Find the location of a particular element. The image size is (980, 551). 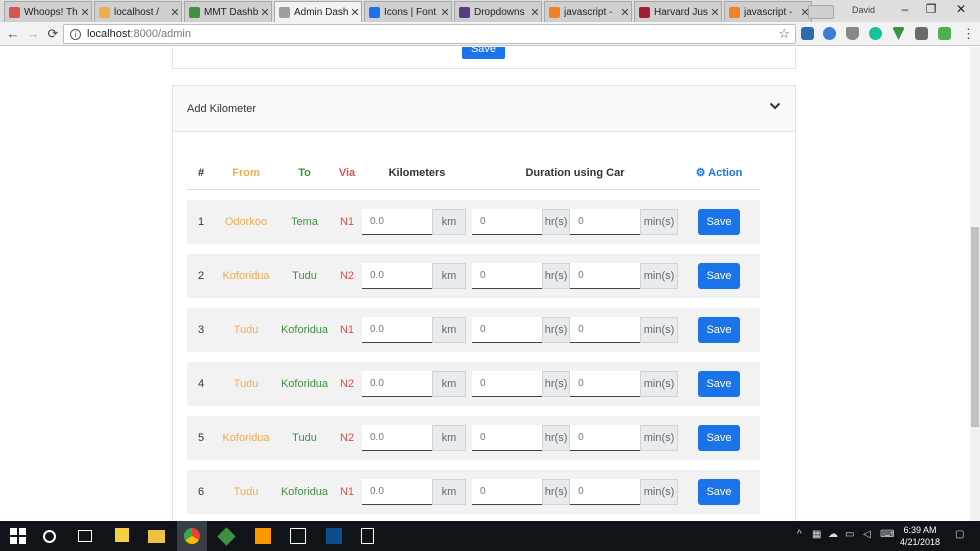

photos-icon is located at coordinates (298, 536).